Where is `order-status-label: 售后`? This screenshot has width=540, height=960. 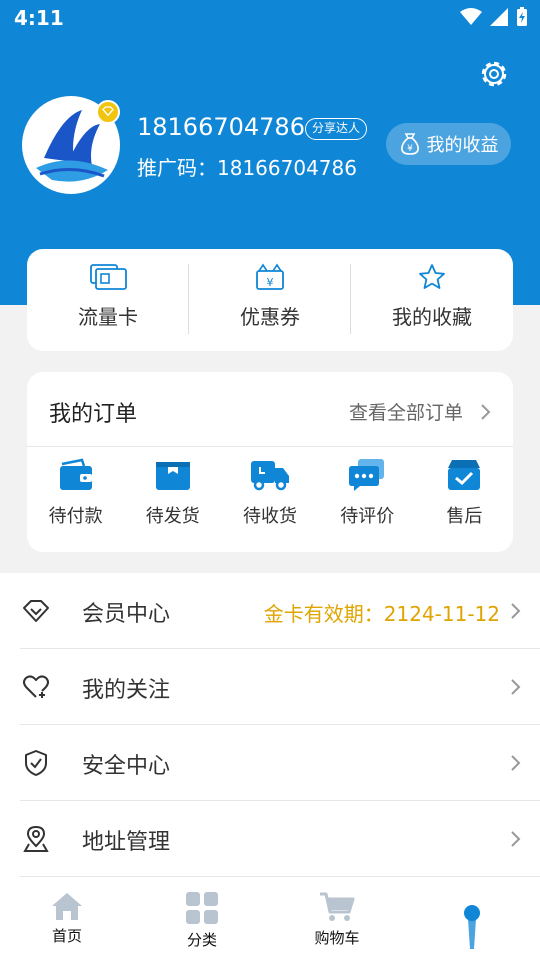
order-status-label: 售后 is located at coordinates (464, 516).